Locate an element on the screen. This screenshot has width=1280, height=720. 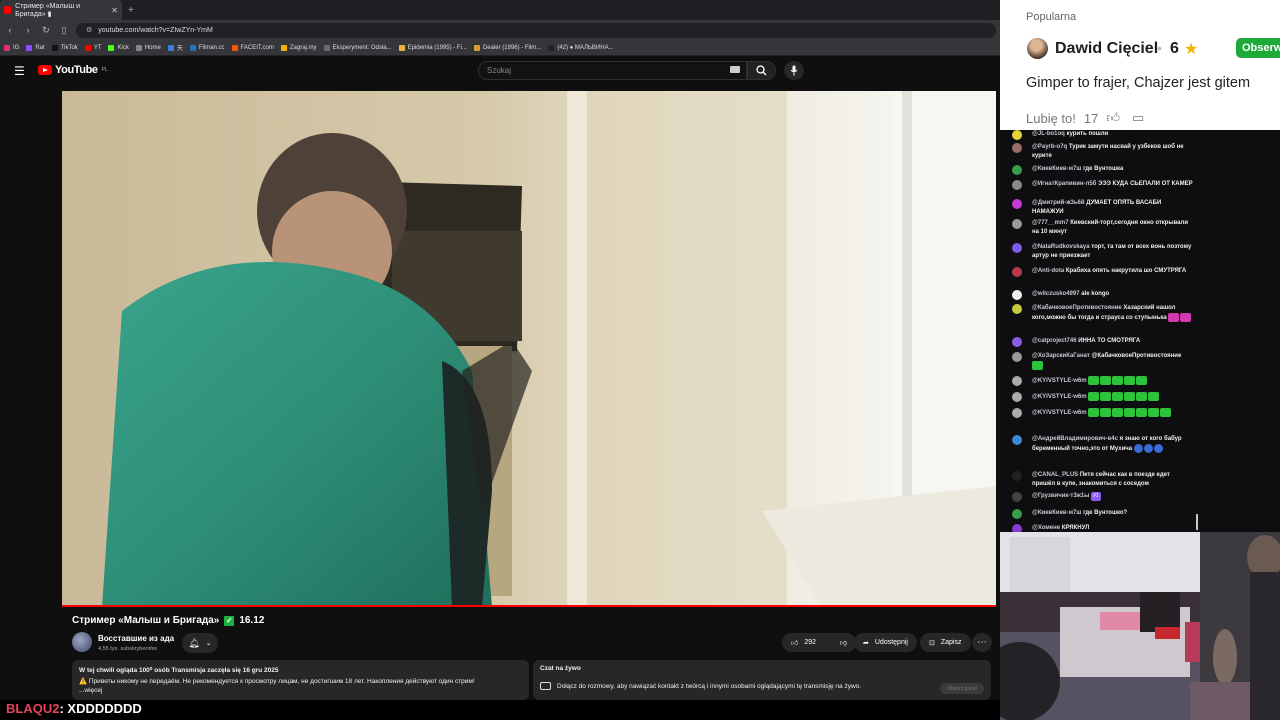
forward-icon: › is located at coordinates (28, 30).